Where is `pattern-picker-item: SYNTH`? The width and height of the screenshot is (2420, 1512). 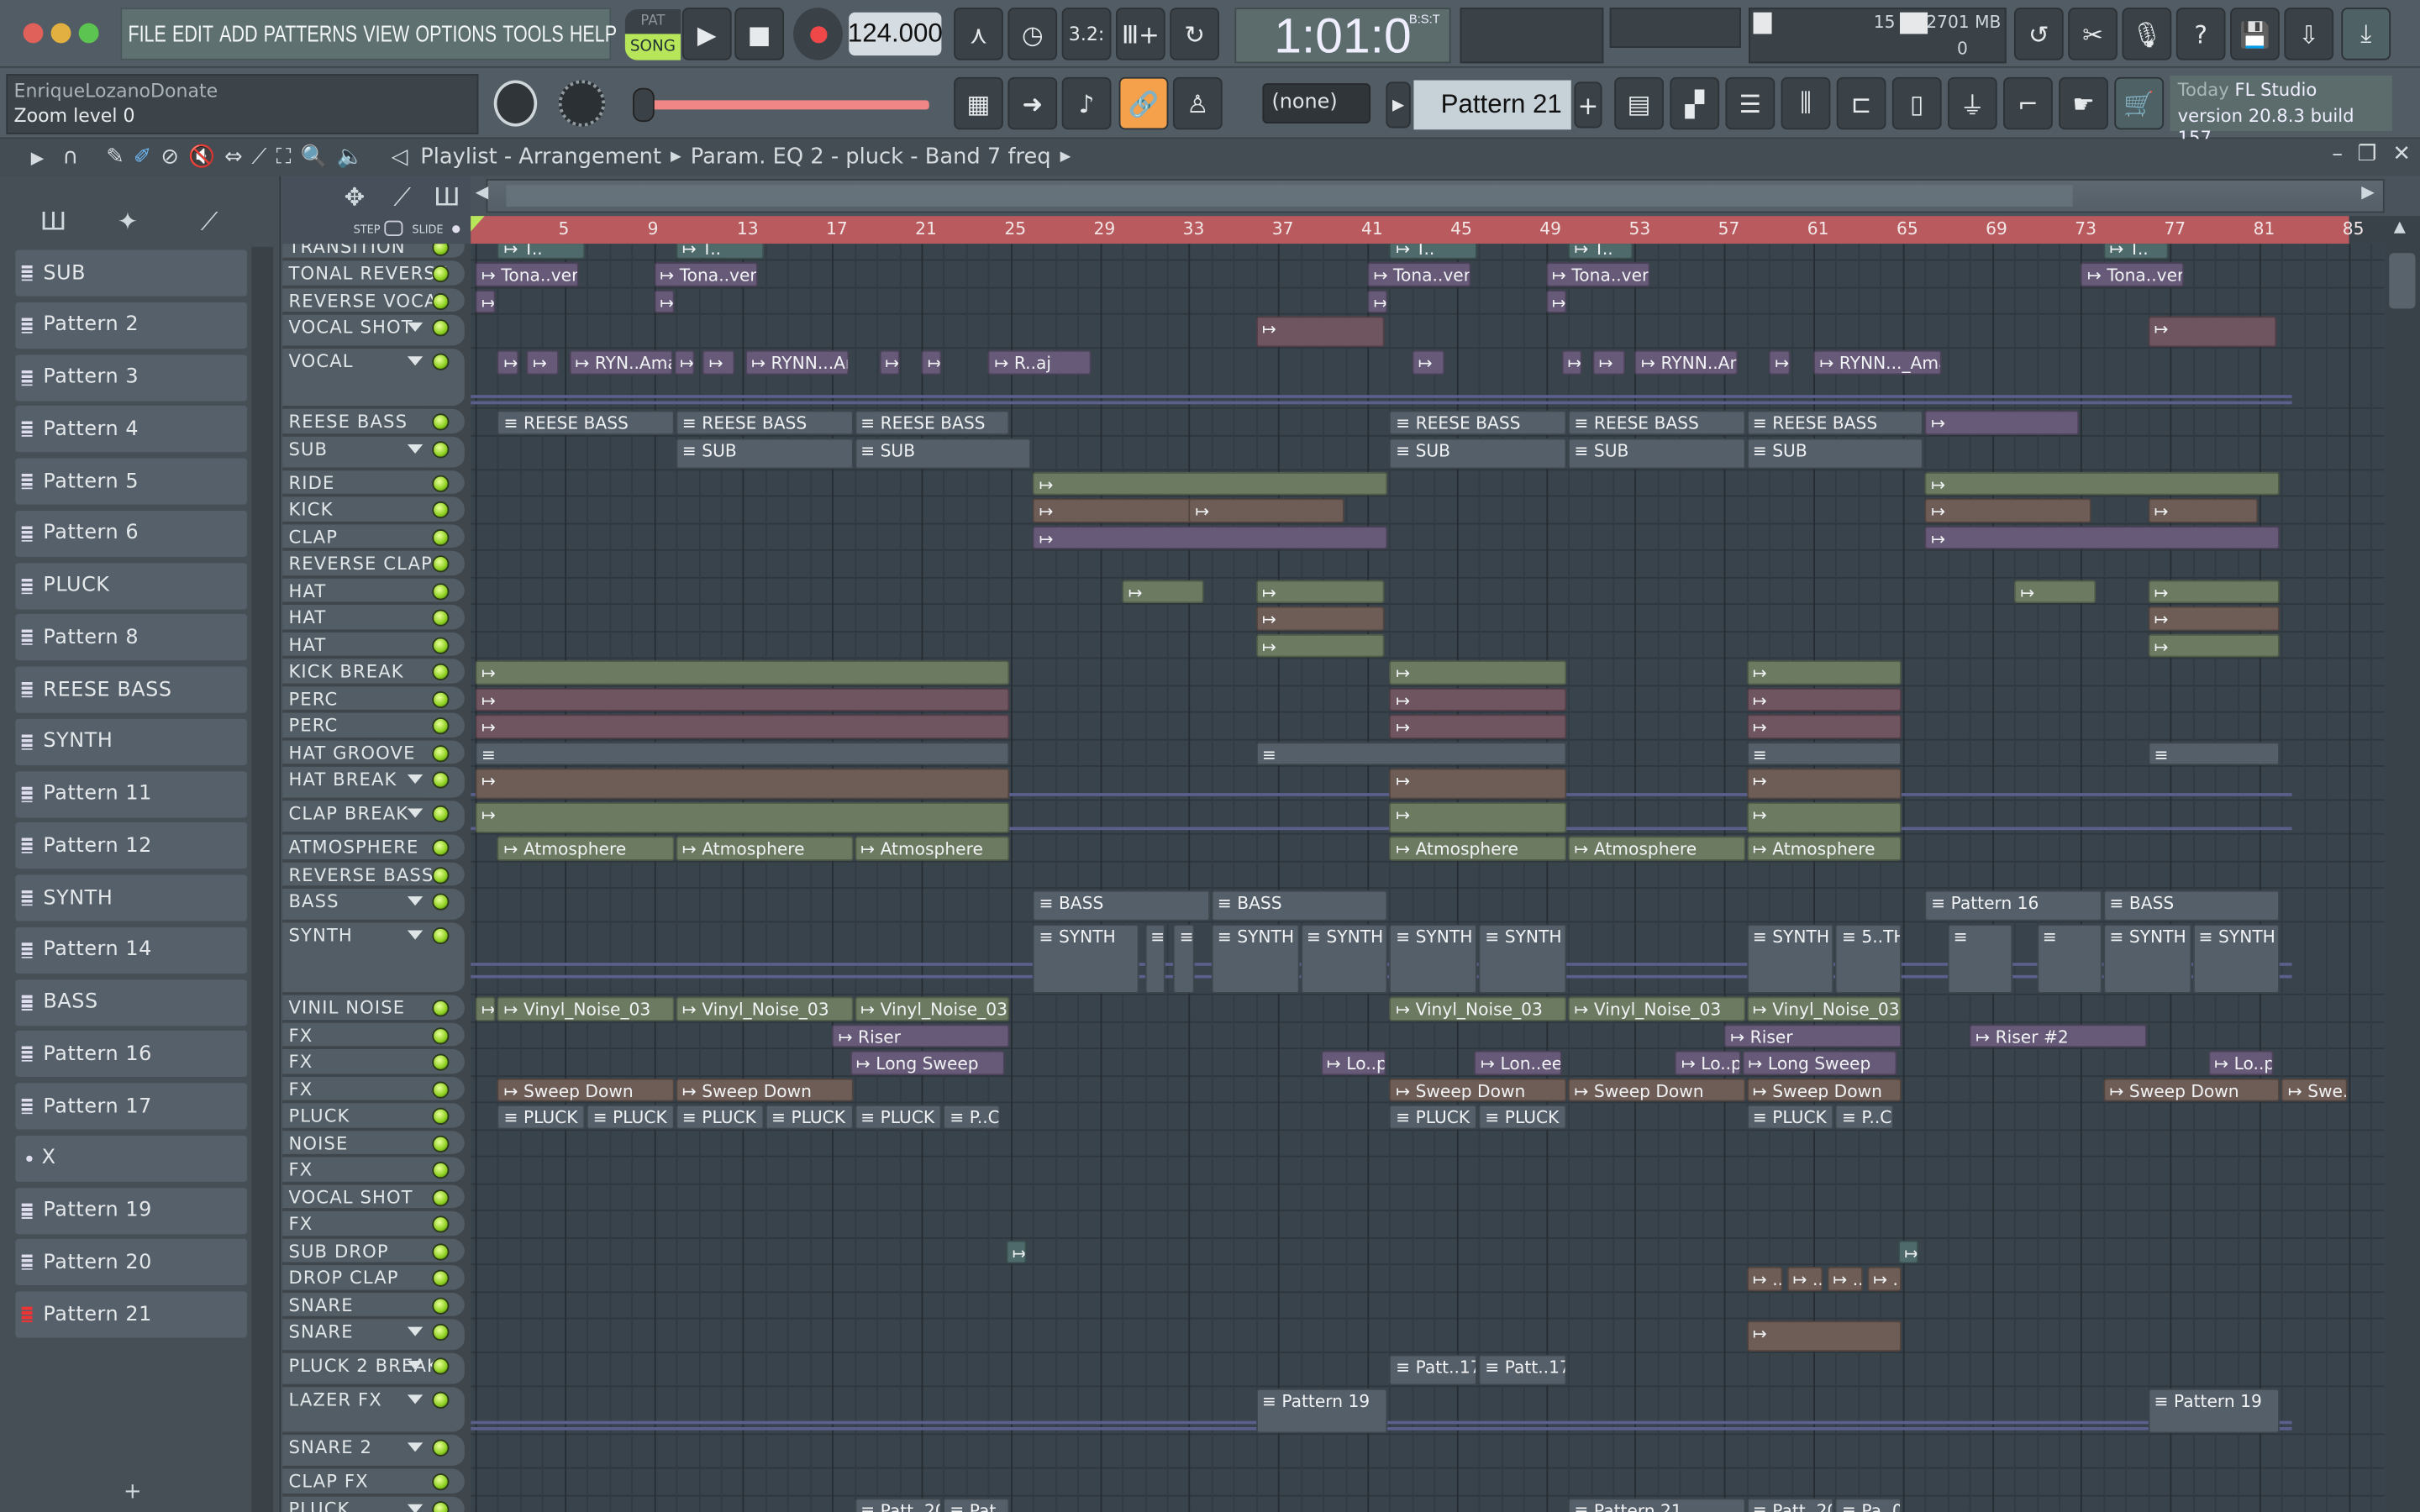 pattern-picker-item: SYNTH is located at coordinates (131, 741).